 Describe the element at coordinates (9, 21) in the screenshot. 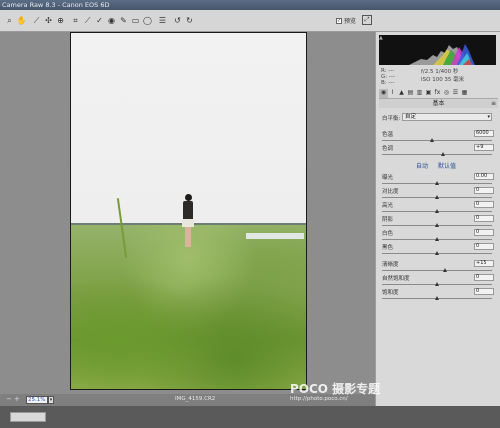

I see `zoom-icon: ⌕` at that location.